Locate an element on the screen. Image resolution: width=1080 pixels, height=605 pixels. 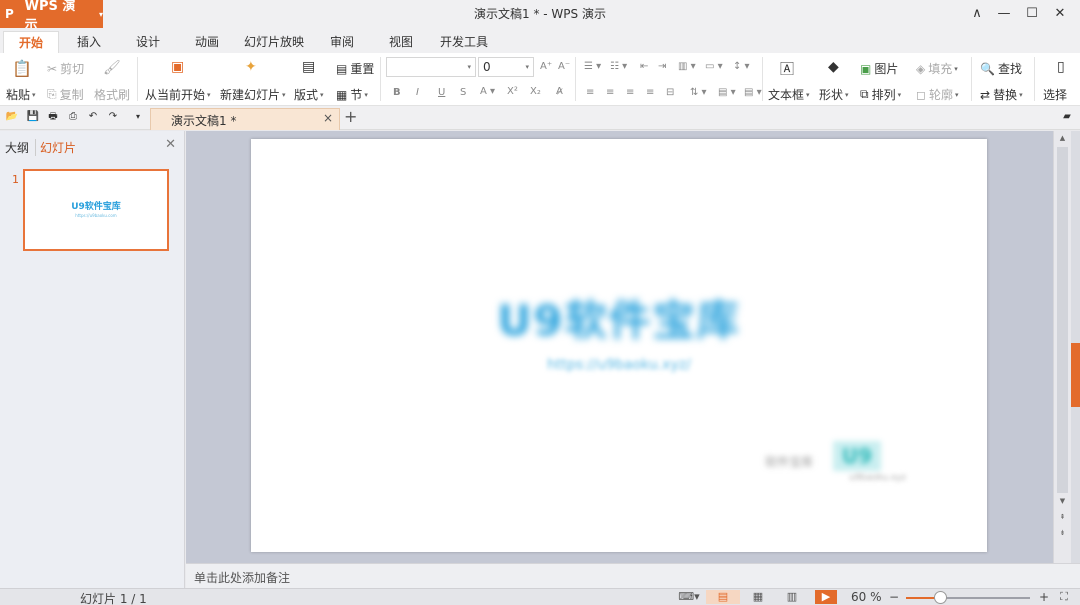
distribute-icon: ⊟ is located at coordinates (670, 92).